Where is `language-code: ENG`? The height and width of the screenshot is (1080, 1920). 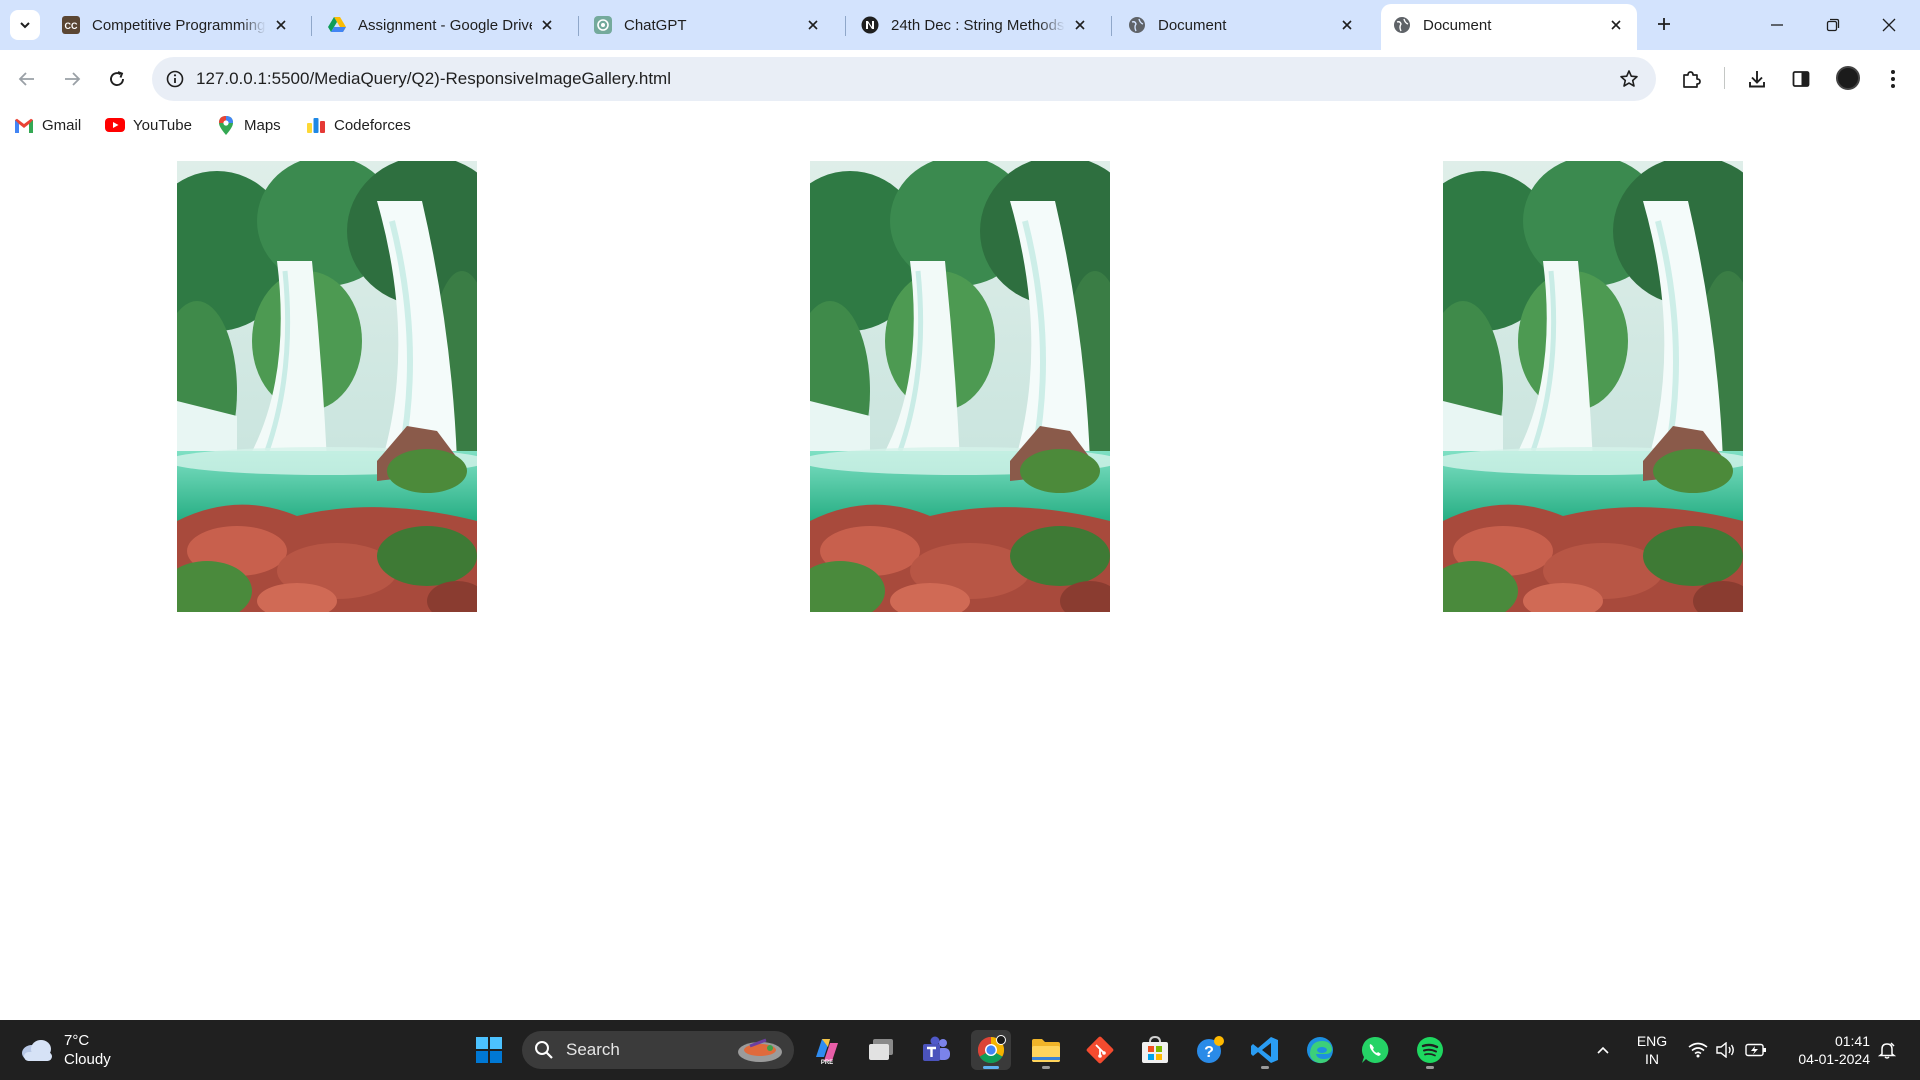 language-code: ENG is located at coordinates (1652, 1041).